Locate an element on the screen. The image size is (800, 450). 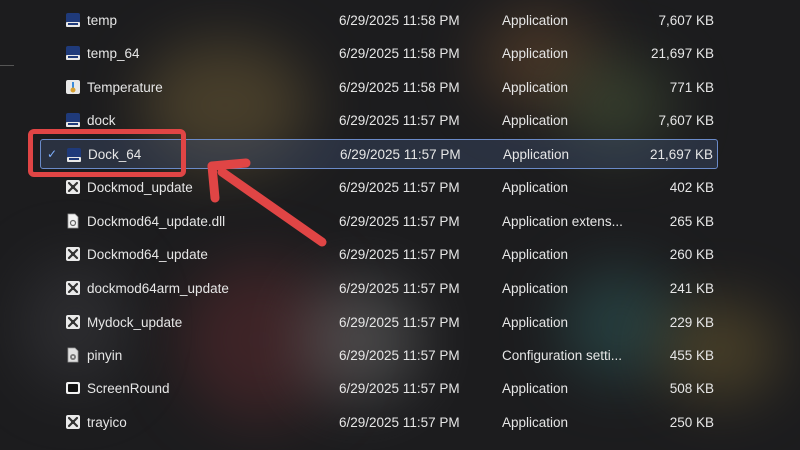
file-name: pinyin is located at coordinates (105, 355).